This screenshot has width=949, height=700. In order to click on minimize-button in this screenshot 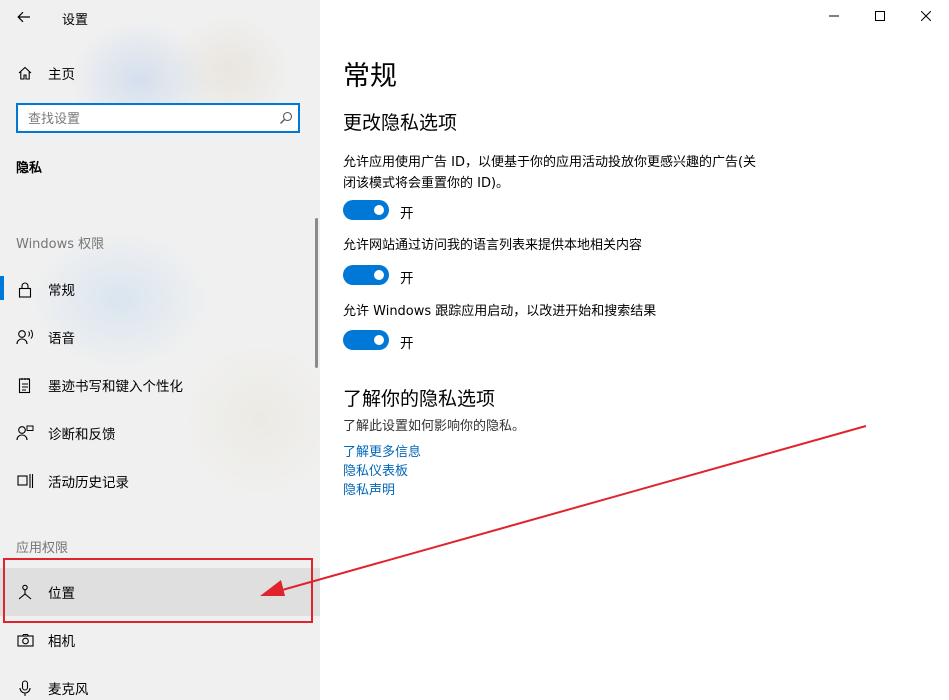, I will do `click(834, 16)`.